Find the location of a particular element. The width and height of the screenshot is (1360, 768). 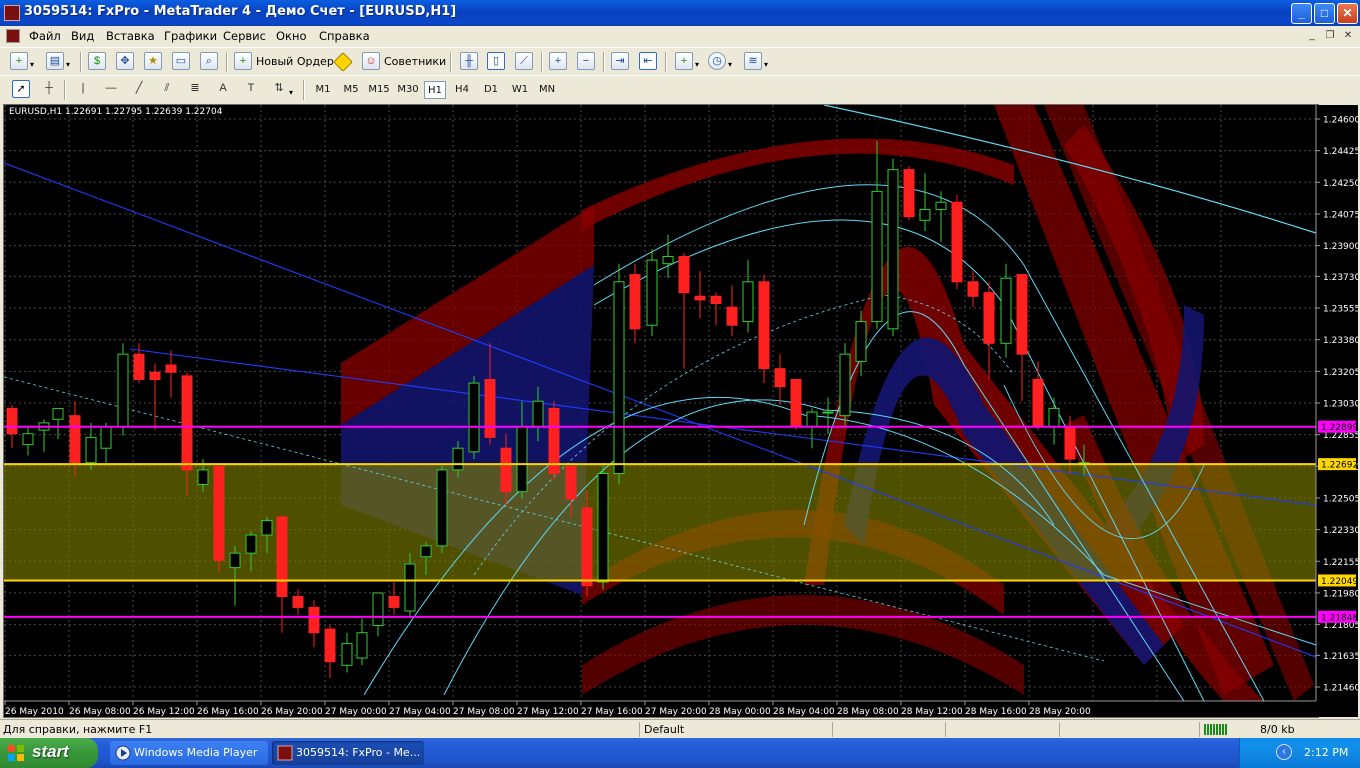

timeframe-w1: W1 is located at coordinates (520, 90).